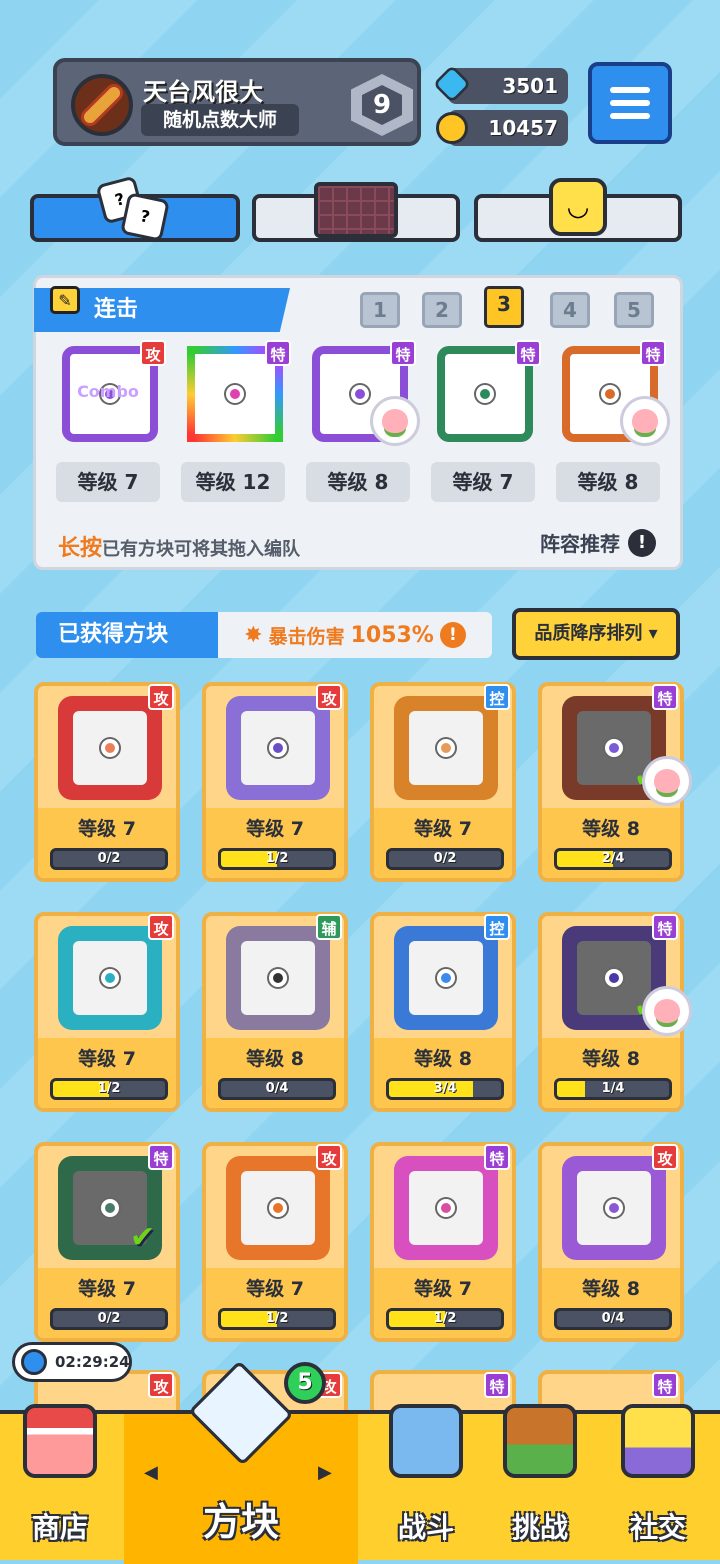 The image size is (720, 1564). I want to click on lineup-slot: 攻 Combo, so click(111, 394).